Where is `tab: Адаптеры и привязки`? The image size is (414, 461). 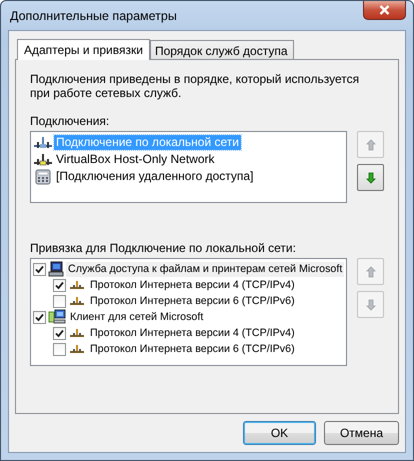
tab: Адаптеры и привязки is located at coordinates (83, 49).